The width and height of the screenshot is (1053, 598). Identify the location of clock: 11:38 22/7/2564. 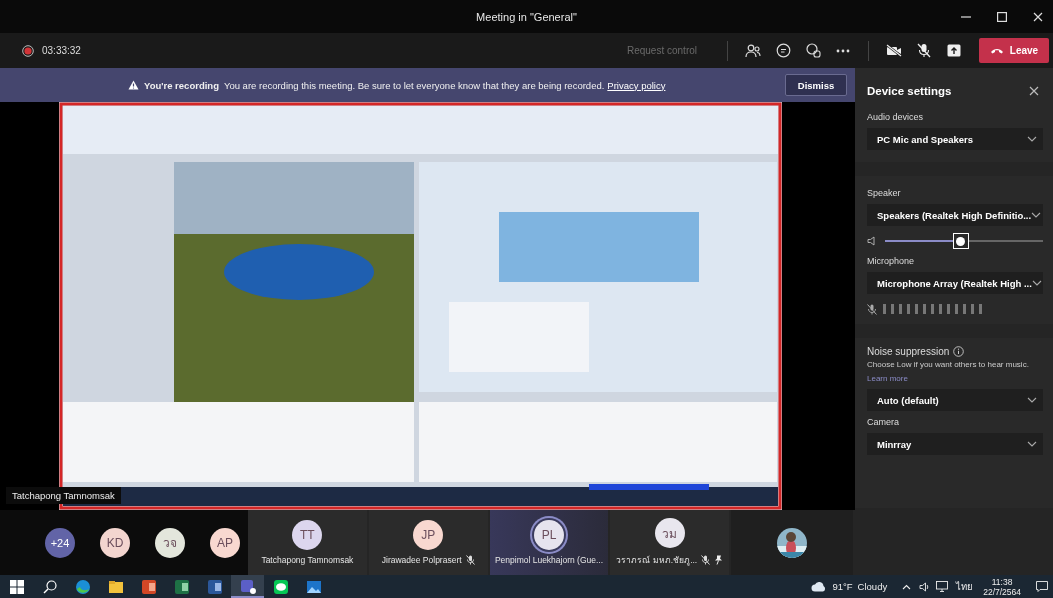
(1002, 586).